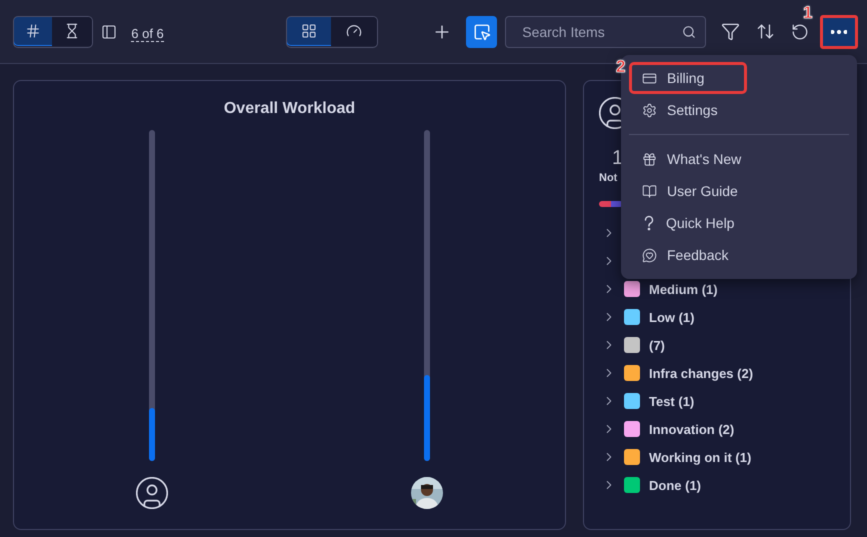 Image resolution: width=867 pixels, height=537 pixels. What do you see at coordinates (739, 191) in the screenshot?
I see `menu-item: User Guide` at bounding box center [739, 191].